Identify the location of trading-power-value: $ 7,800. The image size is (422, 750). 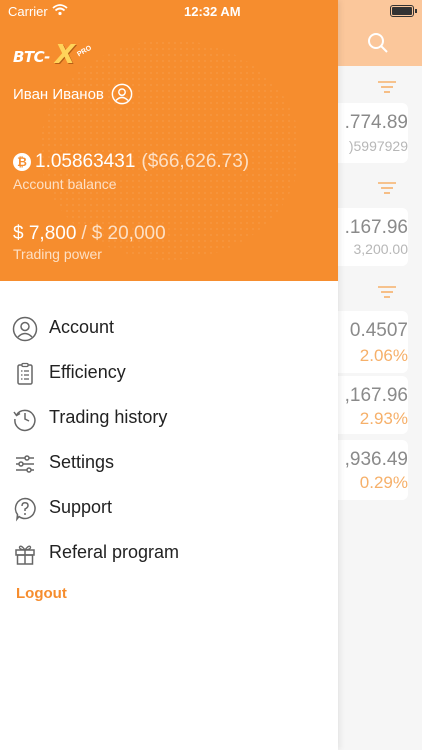
(45, 233).